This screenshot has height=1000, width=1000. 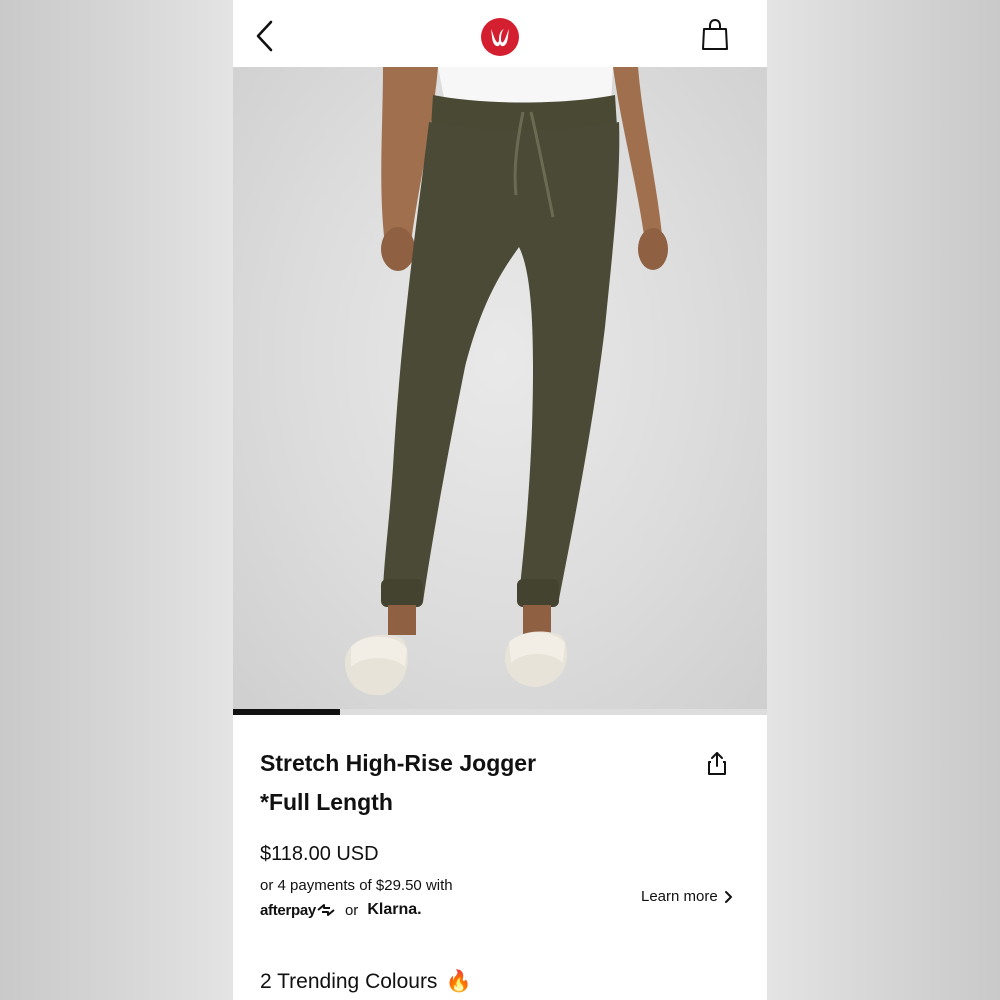 What do you see at coordinates (356, 885) in the screenshot?
I see `installment-text: or 4 payments of $29.50 with` at bounding box center [356, 885].